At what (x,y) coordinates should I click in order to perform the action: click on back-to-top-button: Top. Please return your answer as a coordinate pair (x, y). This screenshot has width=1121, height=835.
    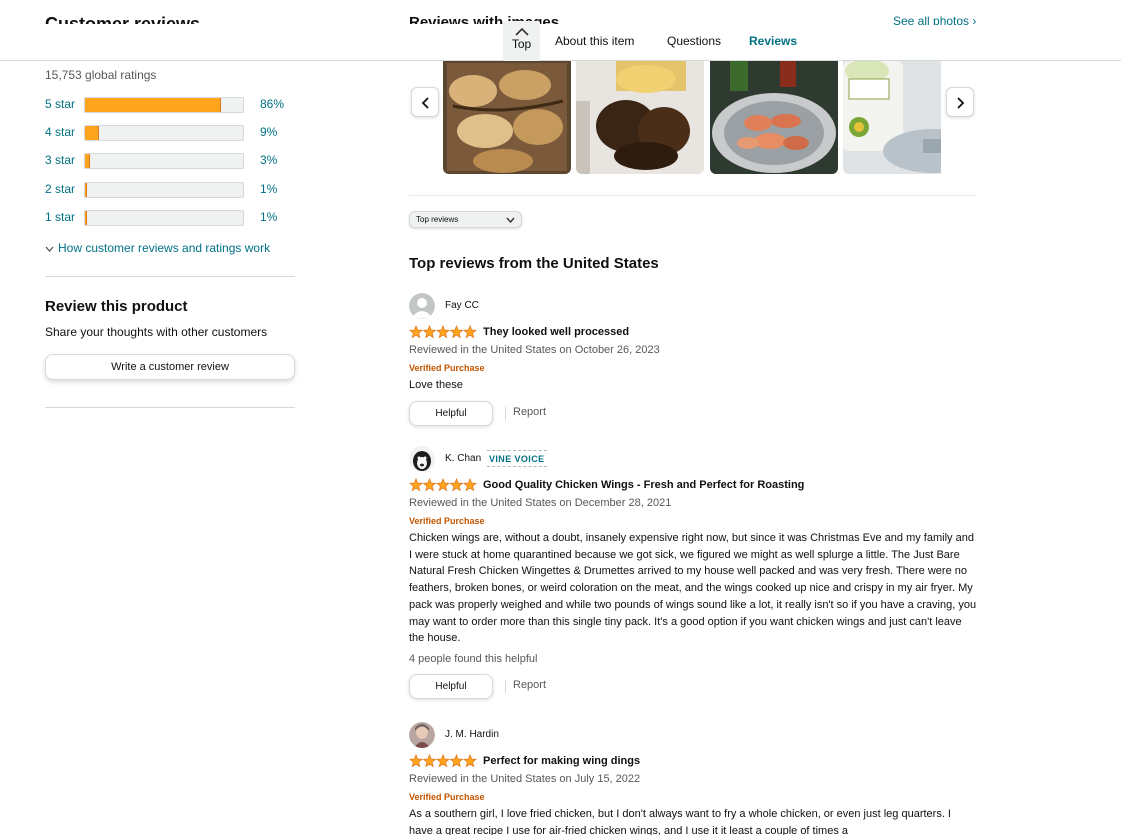
    Looking at the image, I should click on (521, 41).